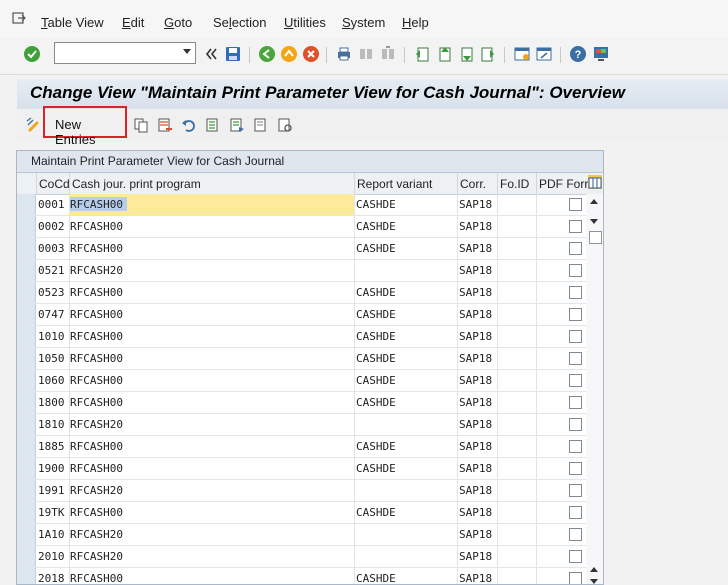 The image size is (728, 585). Describe the element at coordinates (310, 576) in the screenshot. I see `table-row: 2018 RFCASH00 CASHDE SAP18` at that location.